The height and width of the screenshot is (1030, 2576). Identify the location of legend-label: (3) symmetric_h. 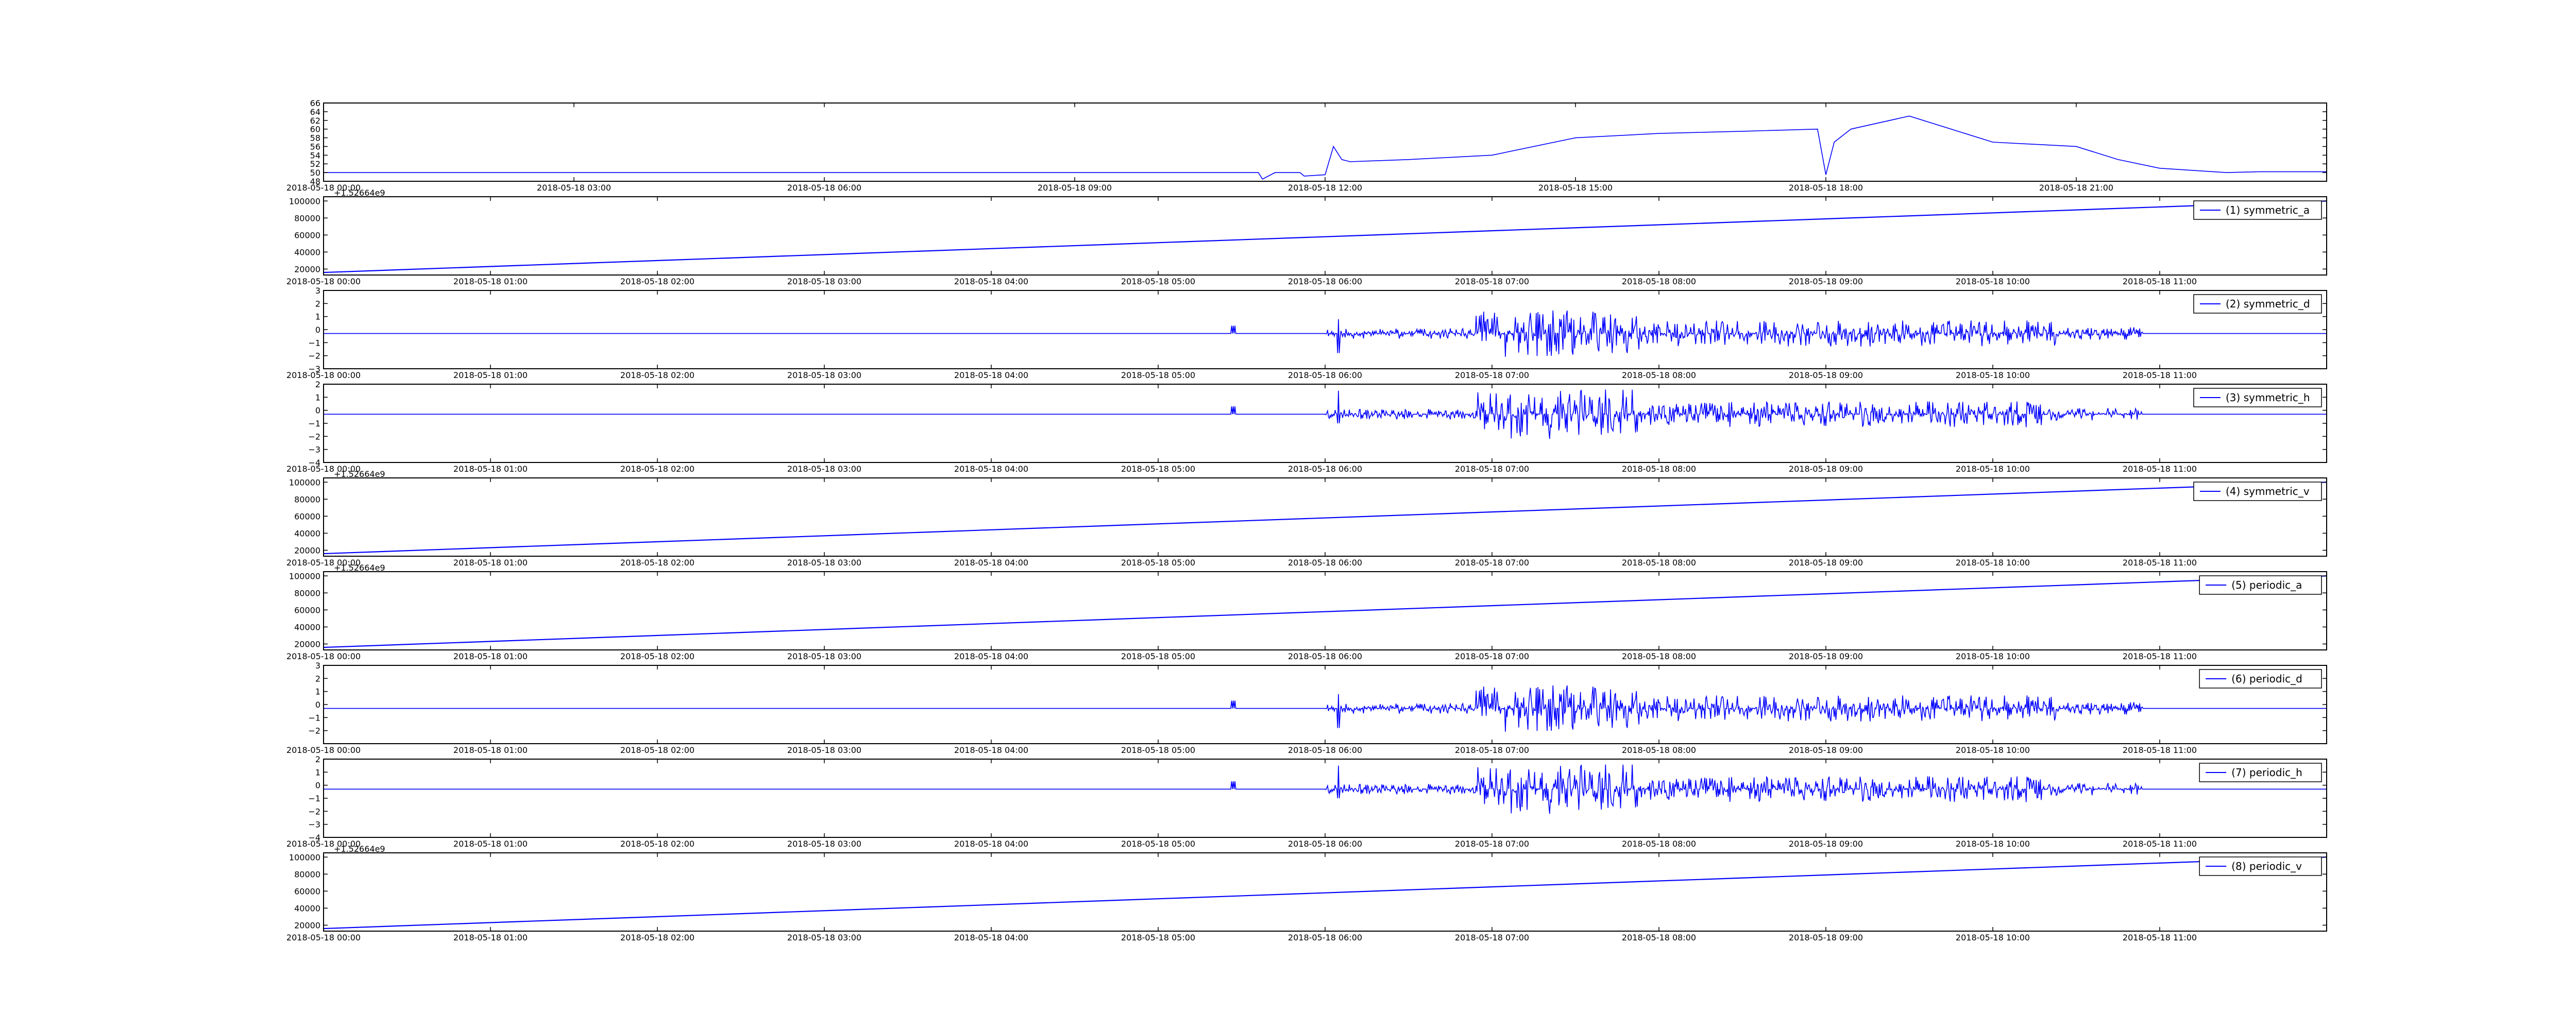
(2268, 398).